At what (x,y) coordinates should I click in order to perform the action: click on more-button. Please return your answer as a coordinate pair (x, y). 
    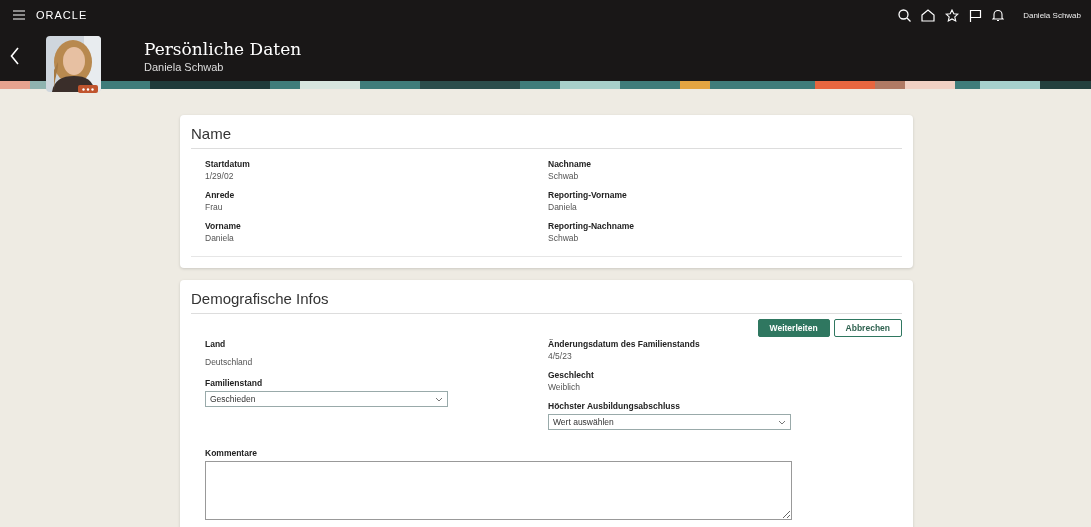
    Looking at the image, I should click on (88, 89).